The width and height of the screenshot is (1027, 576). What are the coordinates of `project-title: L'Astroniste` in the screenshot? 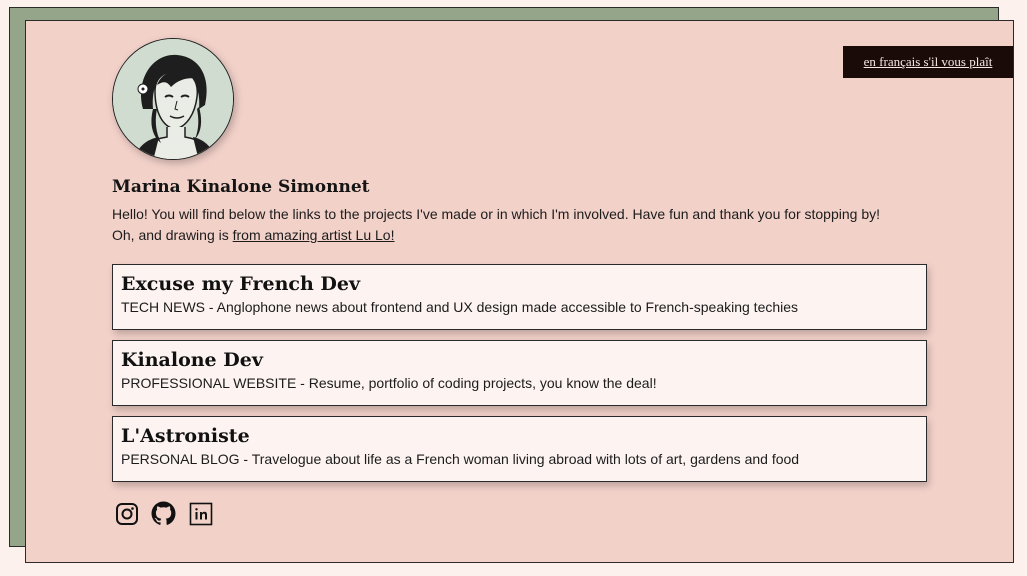 It's located at (185, 436).